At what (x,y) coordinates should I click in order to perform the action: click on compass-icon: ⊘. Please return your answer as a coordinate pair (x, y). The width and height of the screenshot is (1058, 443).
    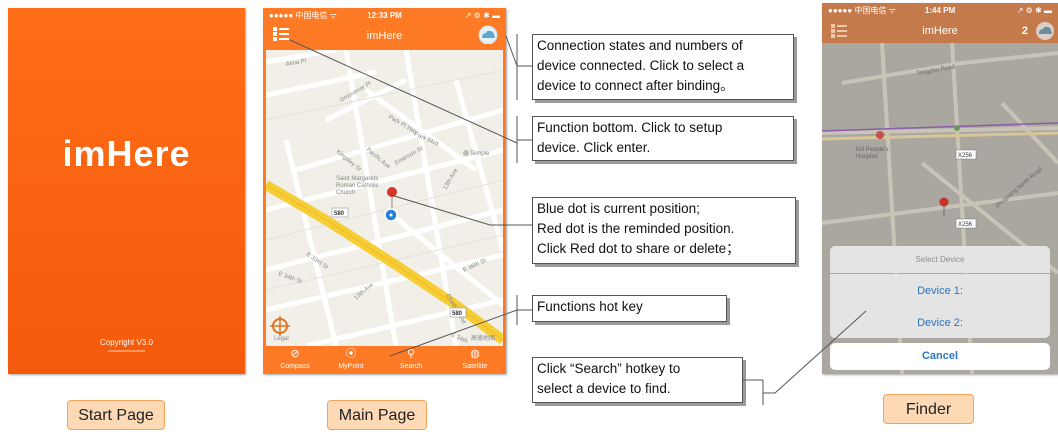
    Looking at the image, I should click on (295, 354).